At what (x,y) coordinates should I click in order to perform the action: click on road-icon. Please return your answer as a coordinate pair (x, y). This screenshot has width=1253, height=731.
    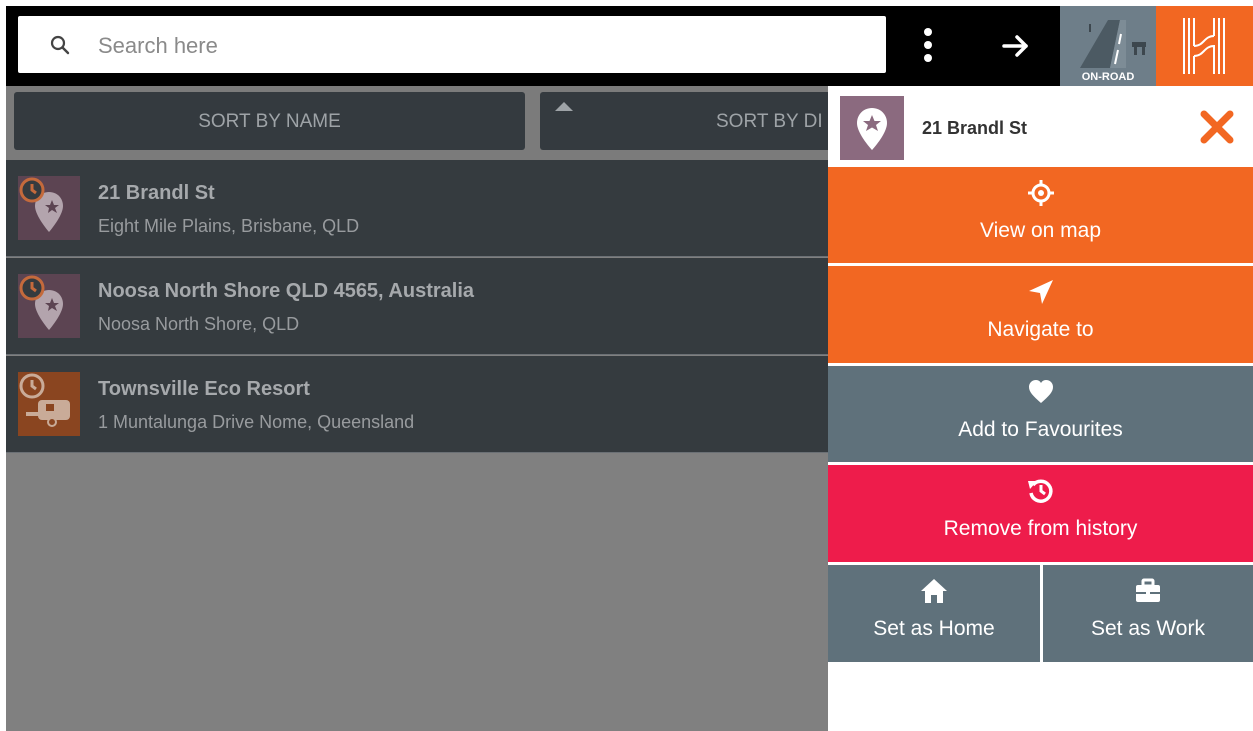
    Looking at the image, I should click on (1113, 44).